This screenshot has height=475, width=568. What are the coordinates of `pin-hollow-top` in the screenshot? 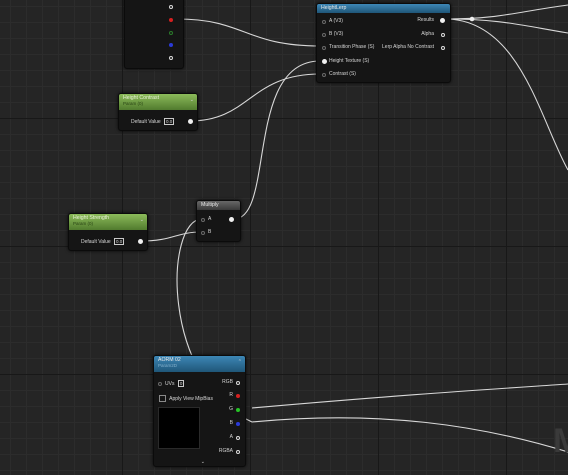 It's located at (171, 7).